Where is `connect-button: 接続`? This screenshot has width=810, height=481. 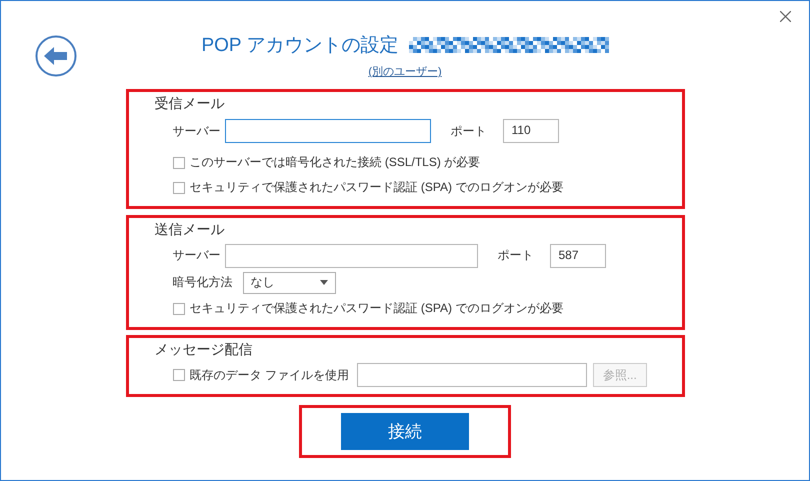
connect-button: 接続 is located at coordinates (405, 431).